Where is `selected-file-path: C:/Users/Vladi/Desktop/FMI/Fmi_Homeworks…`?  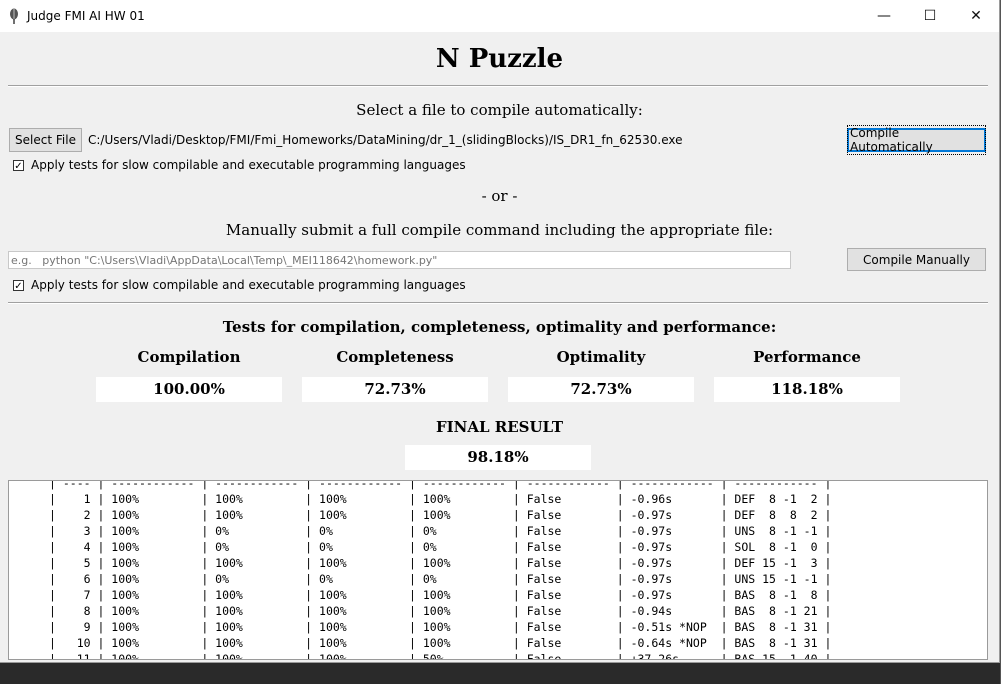 selected-file-path: C:/Users/Vladi/Desktop/FMI/Fmi_Homeworks… is located at coordinates (385, 140).